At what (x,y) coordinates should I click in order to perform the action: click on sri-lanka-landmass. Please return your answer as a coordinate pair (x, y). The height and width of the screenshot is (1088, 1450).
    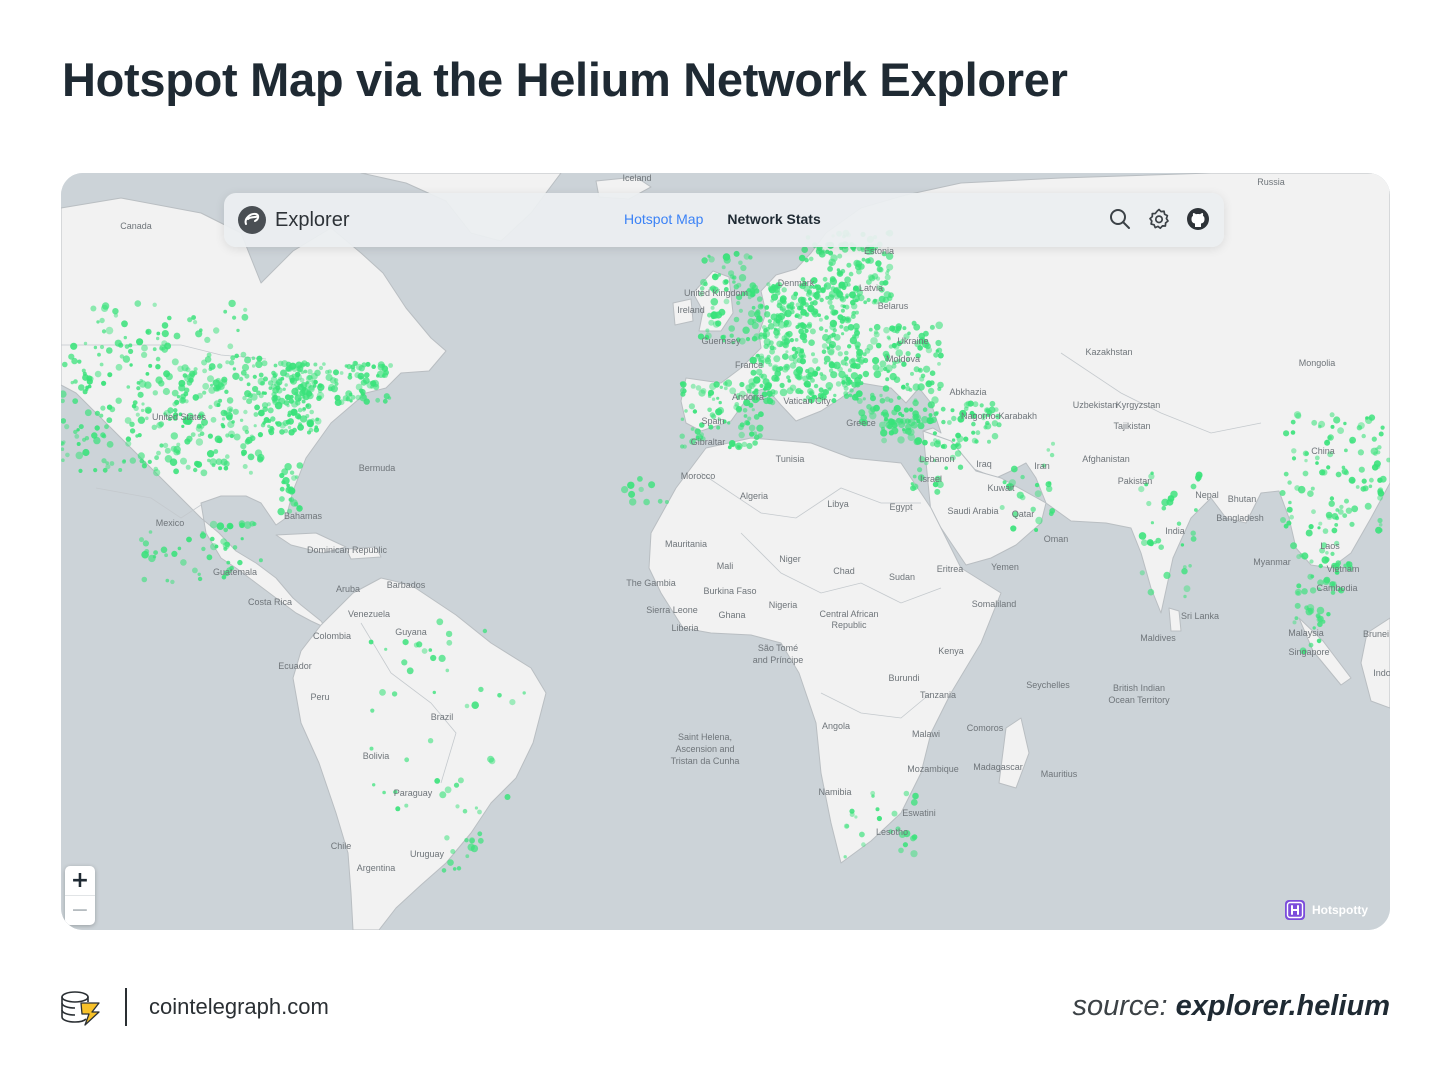
    Looking at the image, I should click on (1175, 619).